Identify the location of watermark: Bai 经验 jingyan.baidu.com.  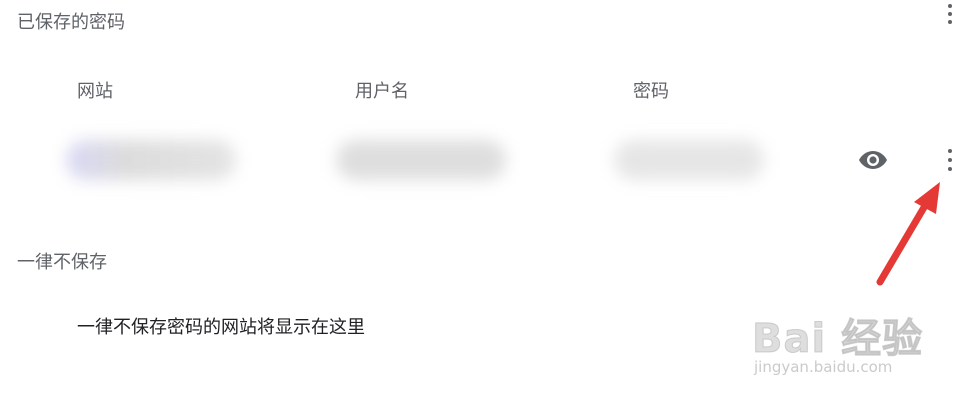
(861, 337).